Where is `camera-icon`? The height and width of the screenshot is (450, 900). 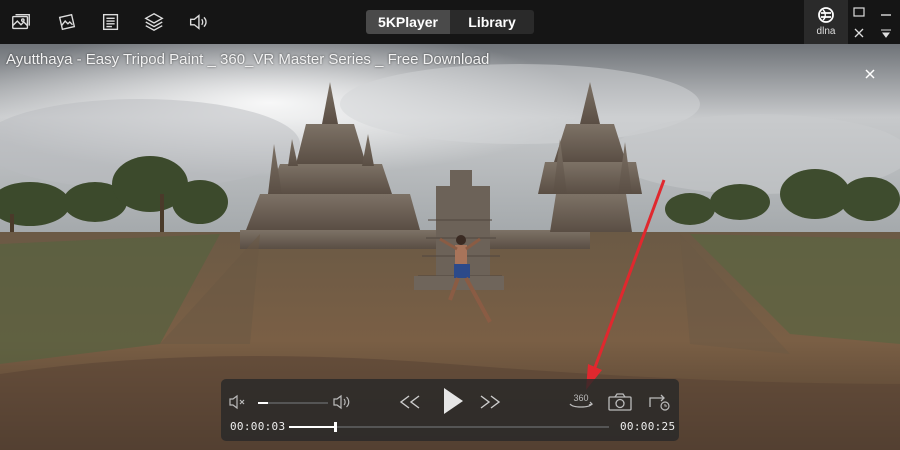
camera-icon is located at coordinates (620, 402).